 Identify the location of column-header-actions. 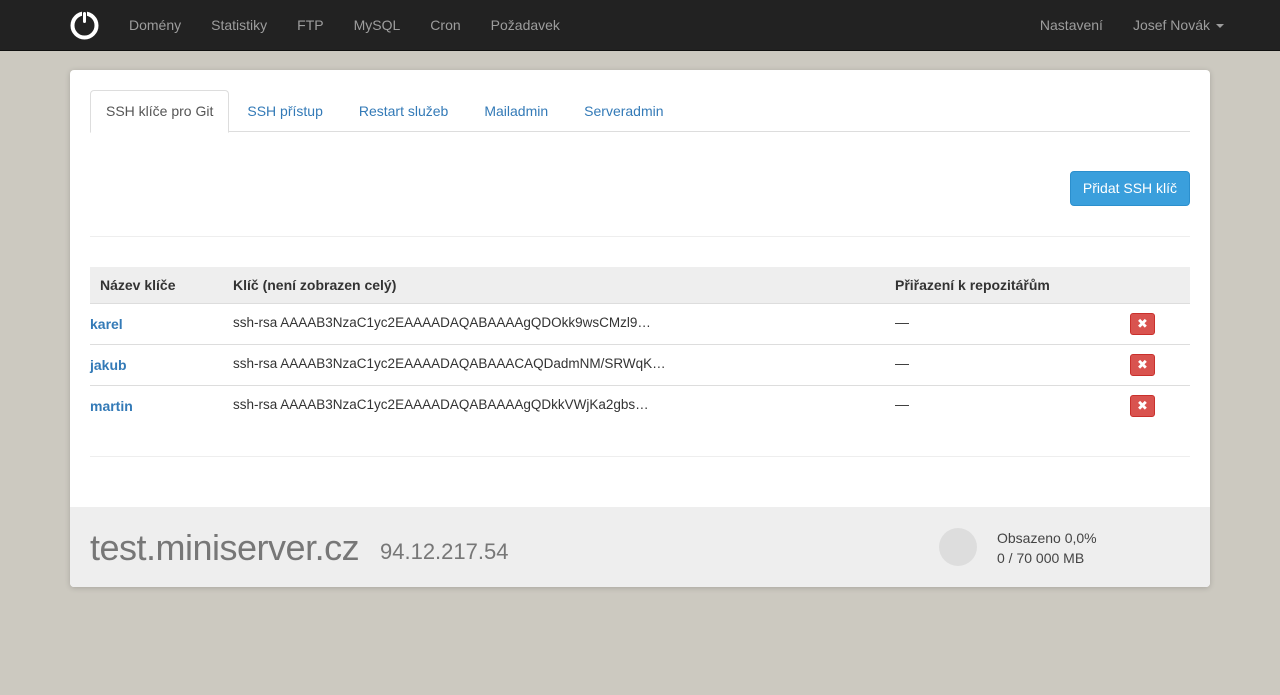
(1155, 285).